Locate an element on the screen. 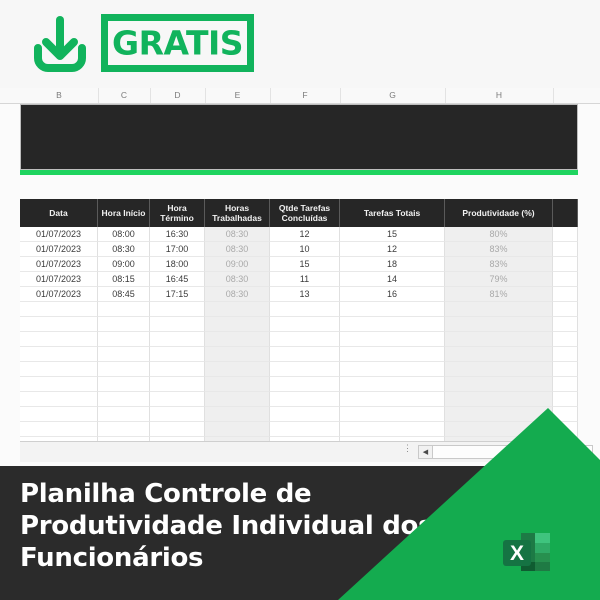 This screenshot has height=600, width=600. table-cell: 16:45 is located at coordinates (177, 279).